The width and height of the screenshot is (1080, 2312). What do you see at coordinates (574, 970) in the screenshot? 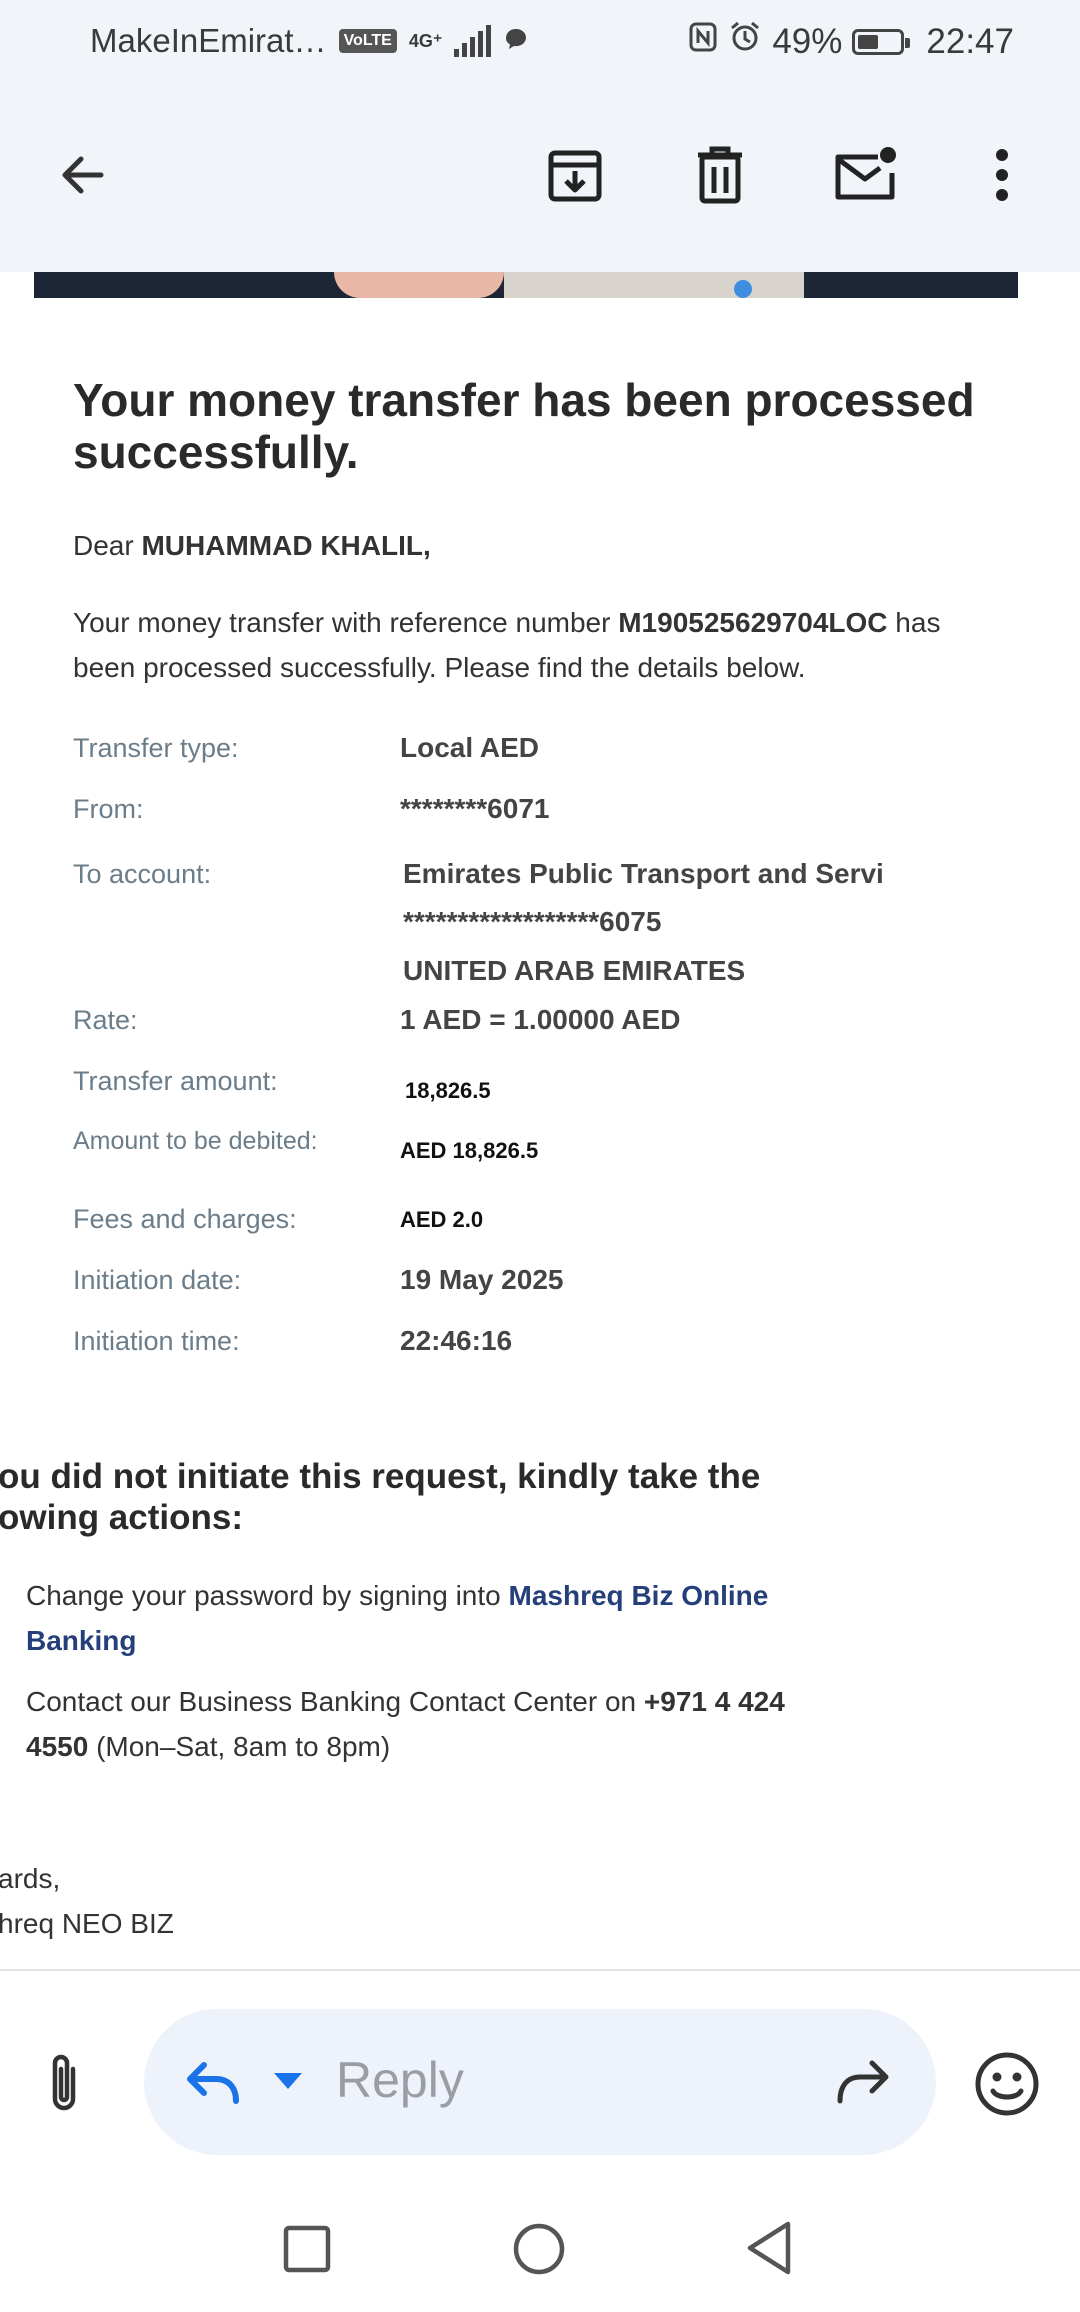
I see `to-account-country: UNITED ARAB EMIRATES` at bounding box center [574, 970].